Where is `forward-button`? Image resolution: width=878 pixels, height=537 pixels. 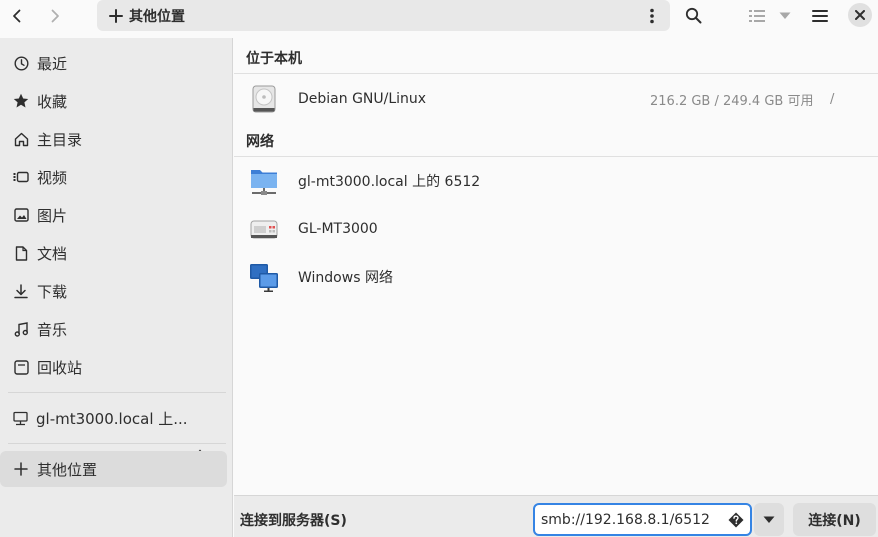 forward-button is located at coordinates (55, 15).